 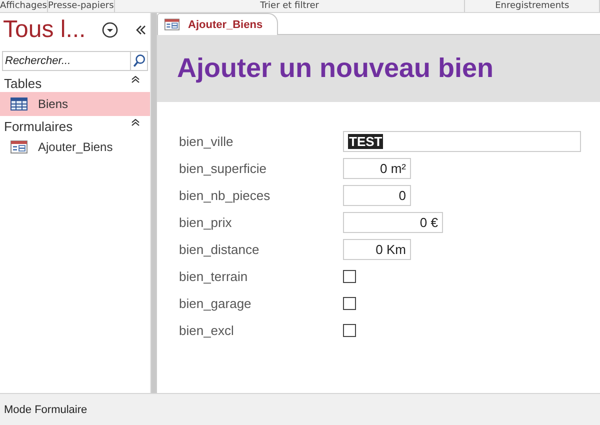 I want to click on navigation-item: Biens, so click(x=75, y=104).